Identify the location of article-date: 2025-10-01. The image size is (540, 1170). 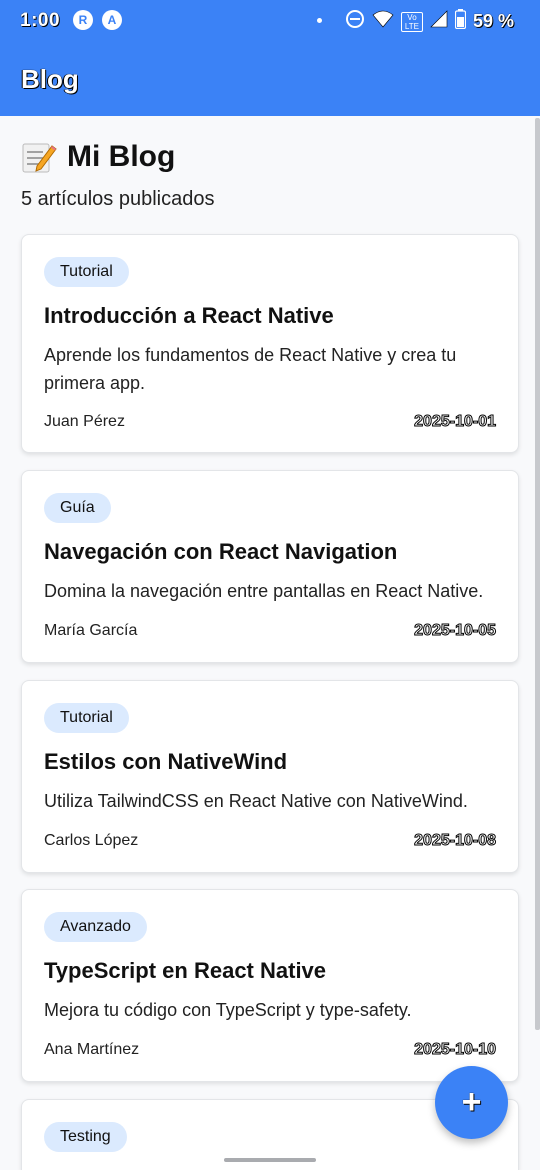
(455, 422).